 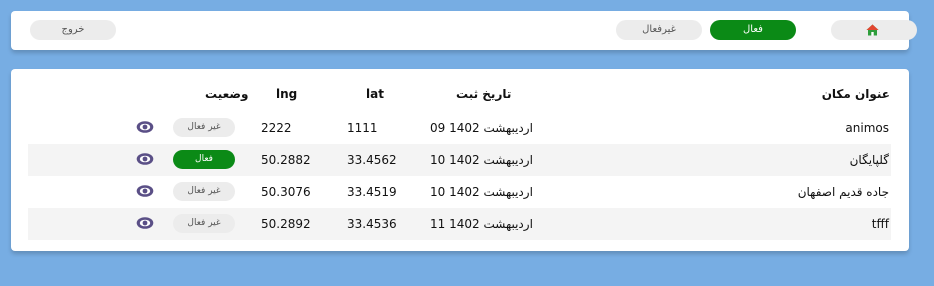 I want to click on header-date: تاریخ ثبت, so click(x=484, y=94).